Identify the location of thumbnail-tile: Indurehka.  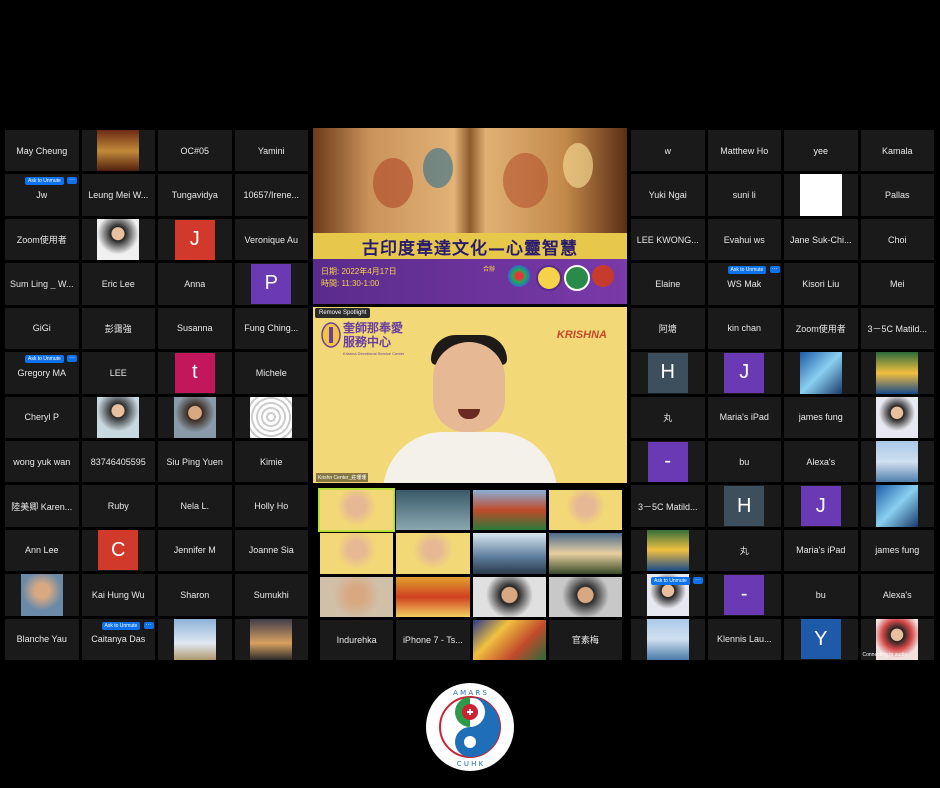
(357, 639).